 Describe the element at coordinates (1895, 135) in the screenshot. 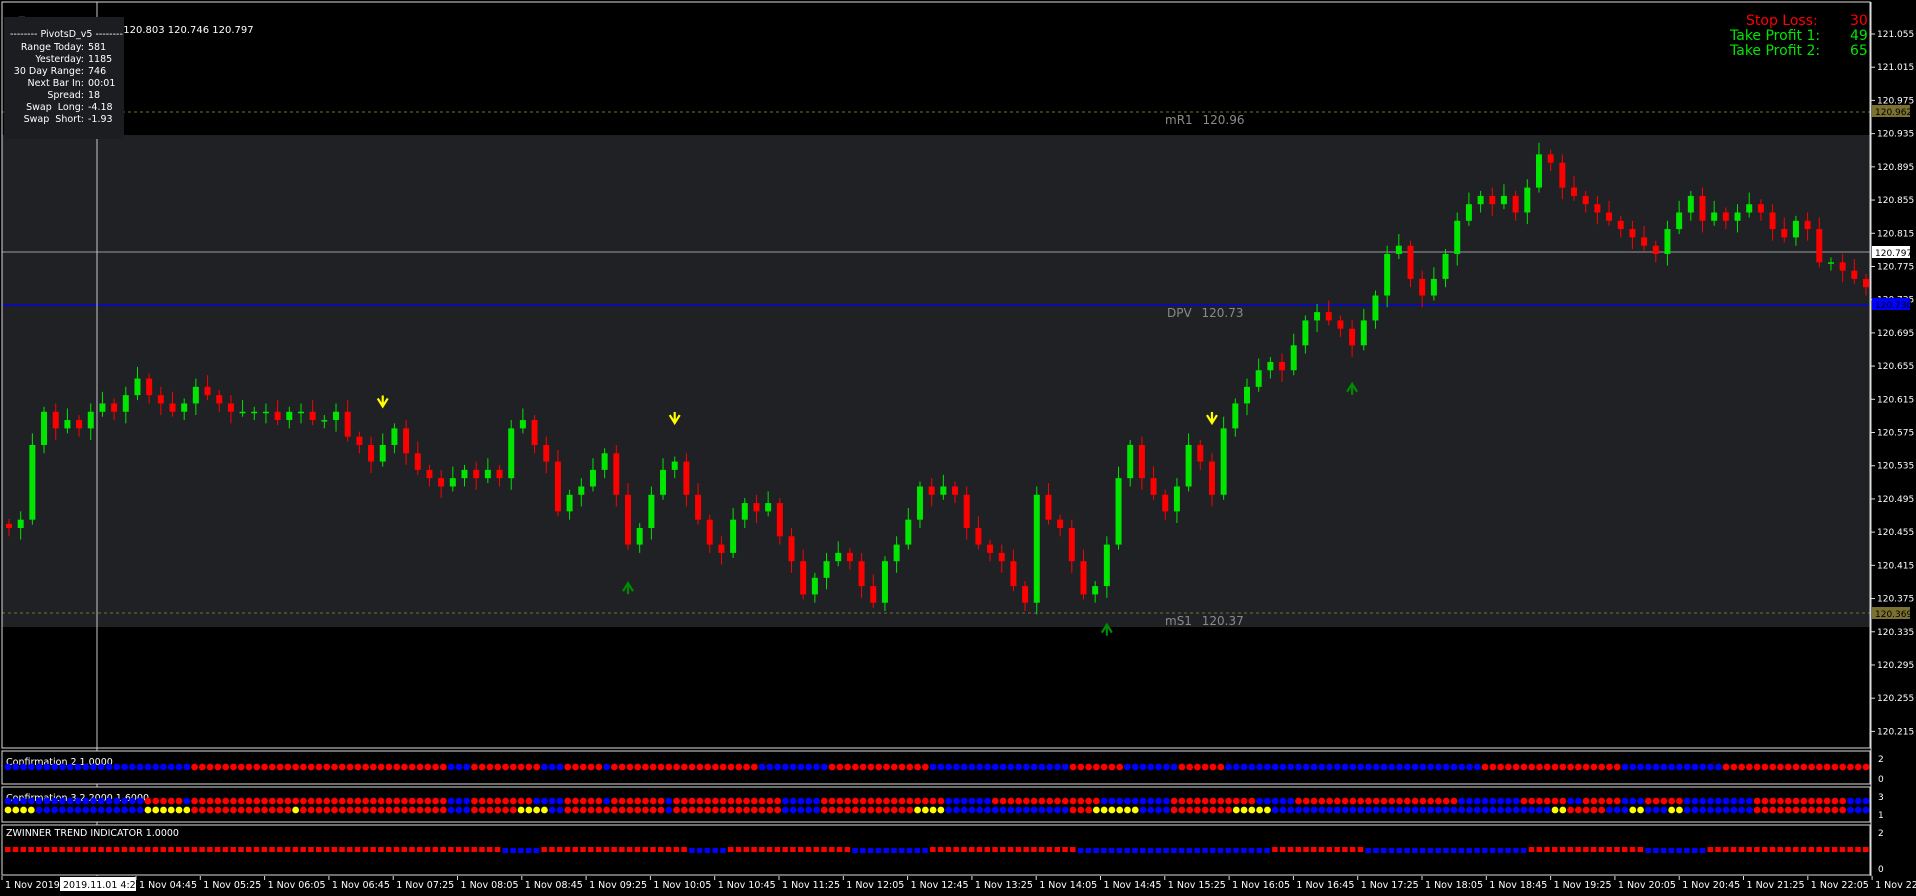

I see `price-tick-label: 120.935` at that location.